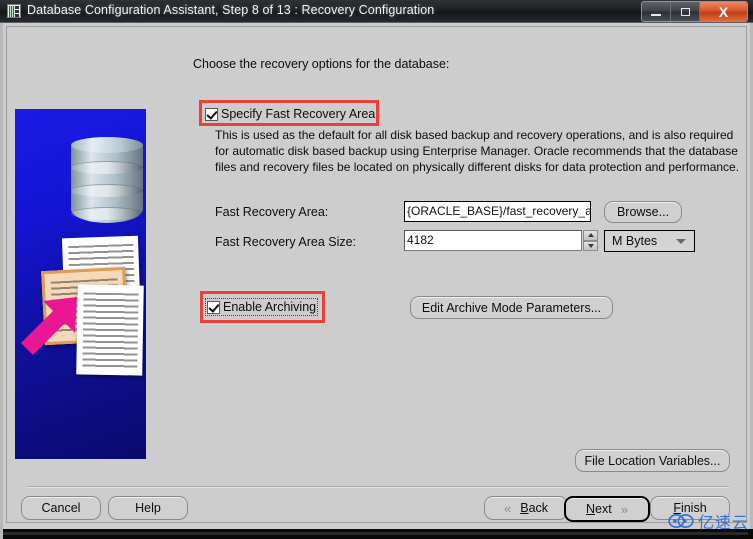  I want to click on specify-fast-recovery-area-label: Specify Fast Recovery Area, so click(298, 114).